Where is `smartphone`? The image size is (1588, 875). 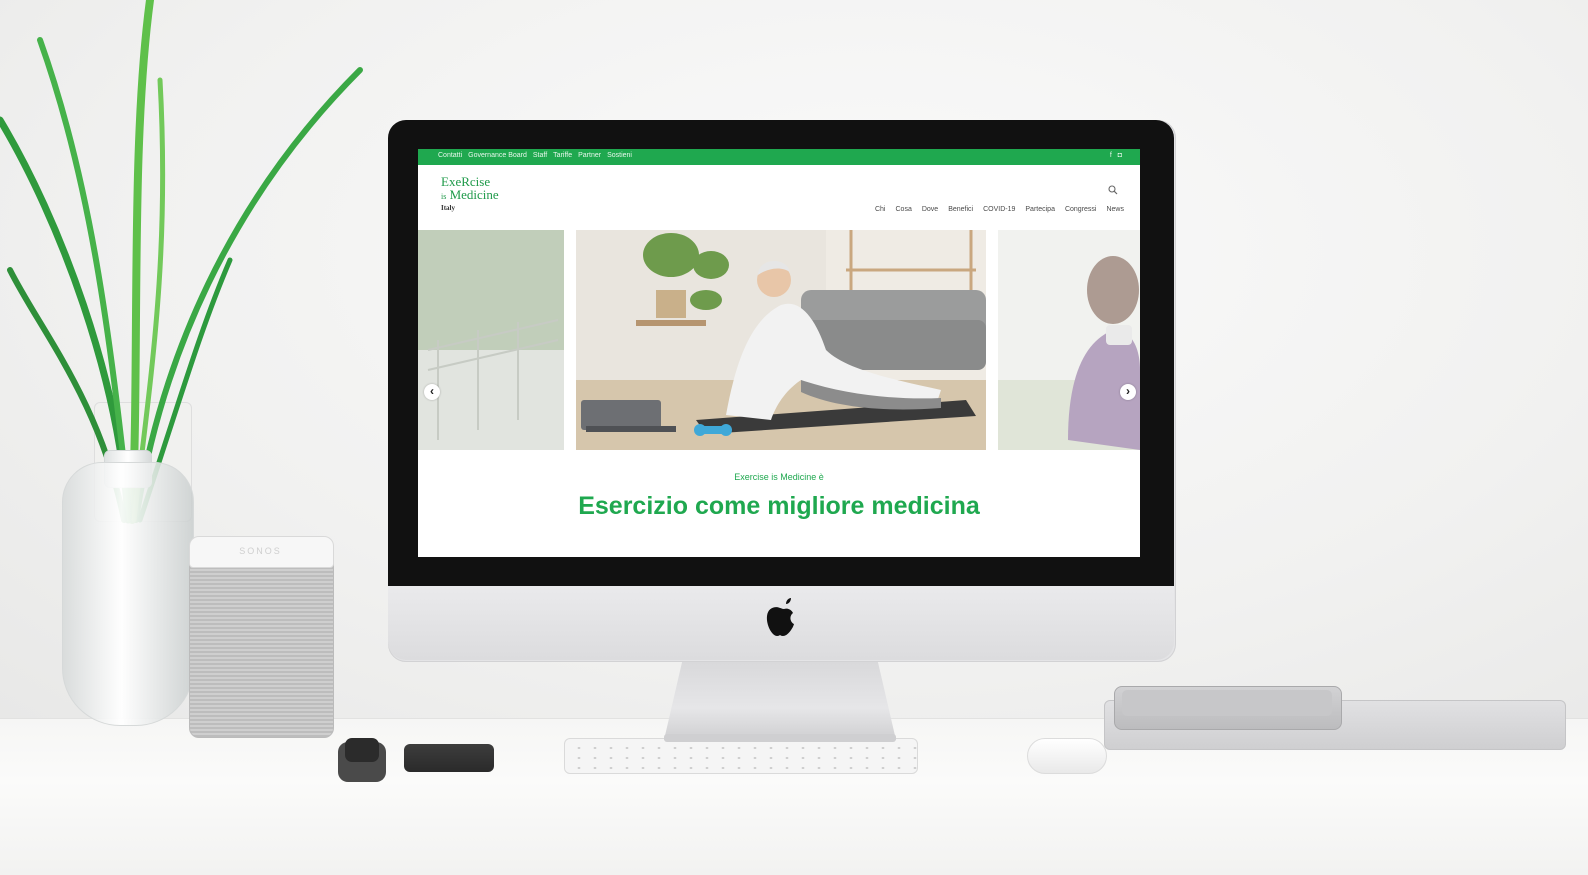 smartphone is located at coordinates (449, 758).